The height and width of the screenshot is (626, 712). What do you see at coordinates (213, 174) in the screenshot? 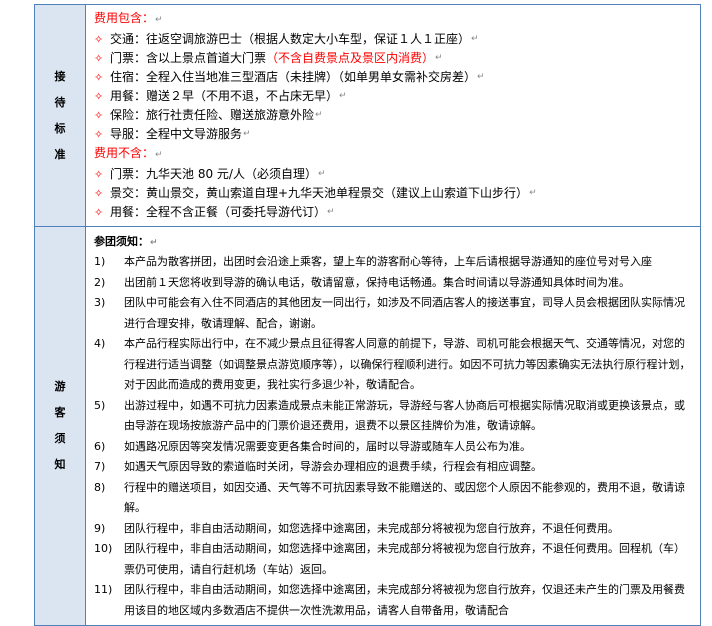
I see `fee-item-text: 门票：九华天池 80 元/人（必须自理）` at bounding box center [213, 174].